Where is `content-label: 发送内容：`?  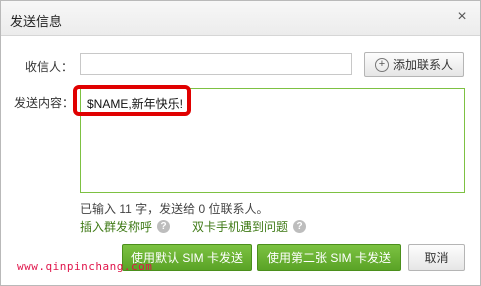 content-label: 发送内容： is located at coordinates (44, 103).